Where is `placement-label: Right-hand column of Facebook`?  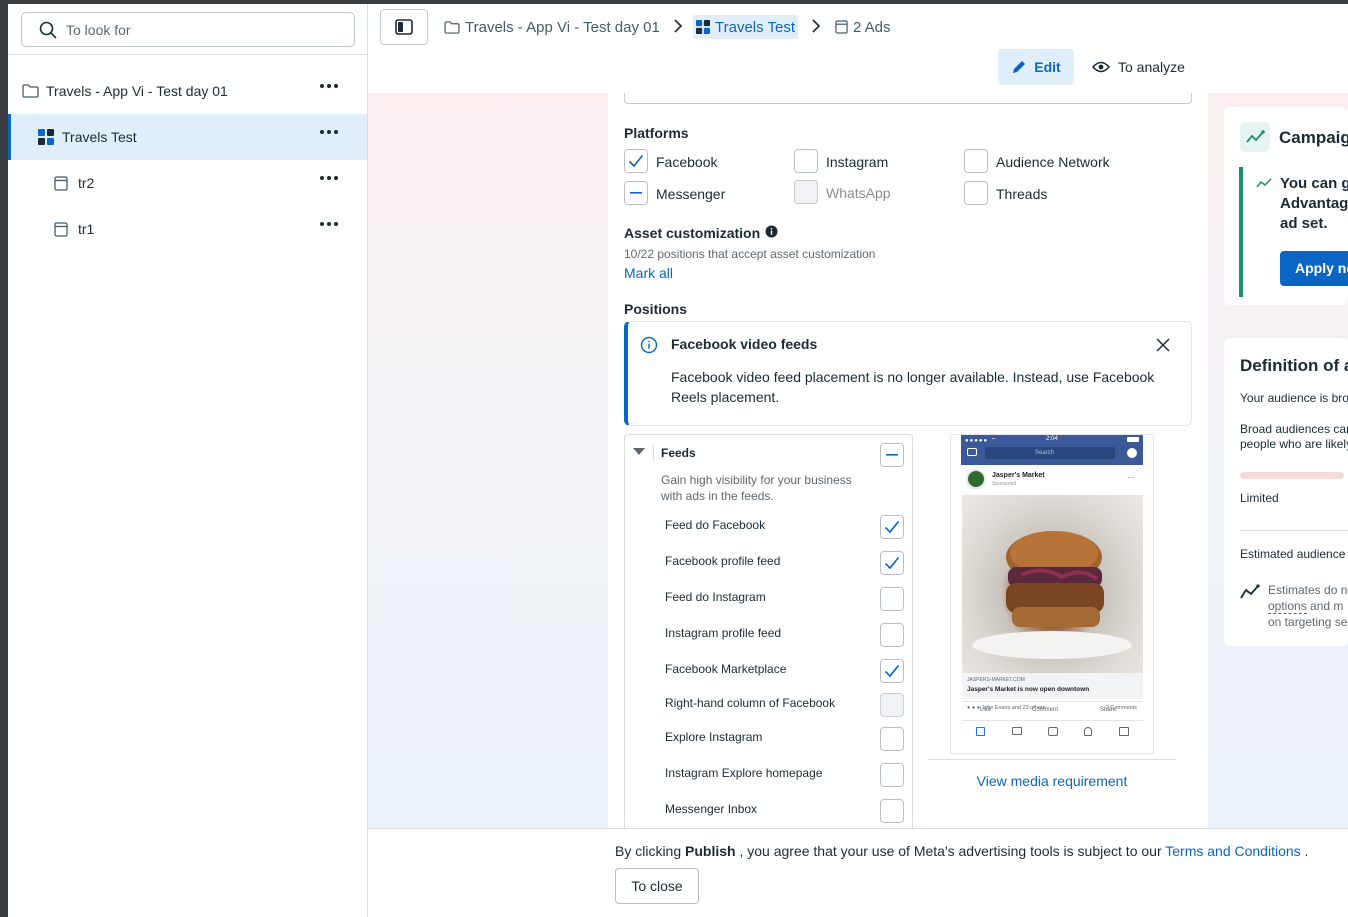 placement-label: Right-hand column of Facebook is located at coordinates (750, 703).